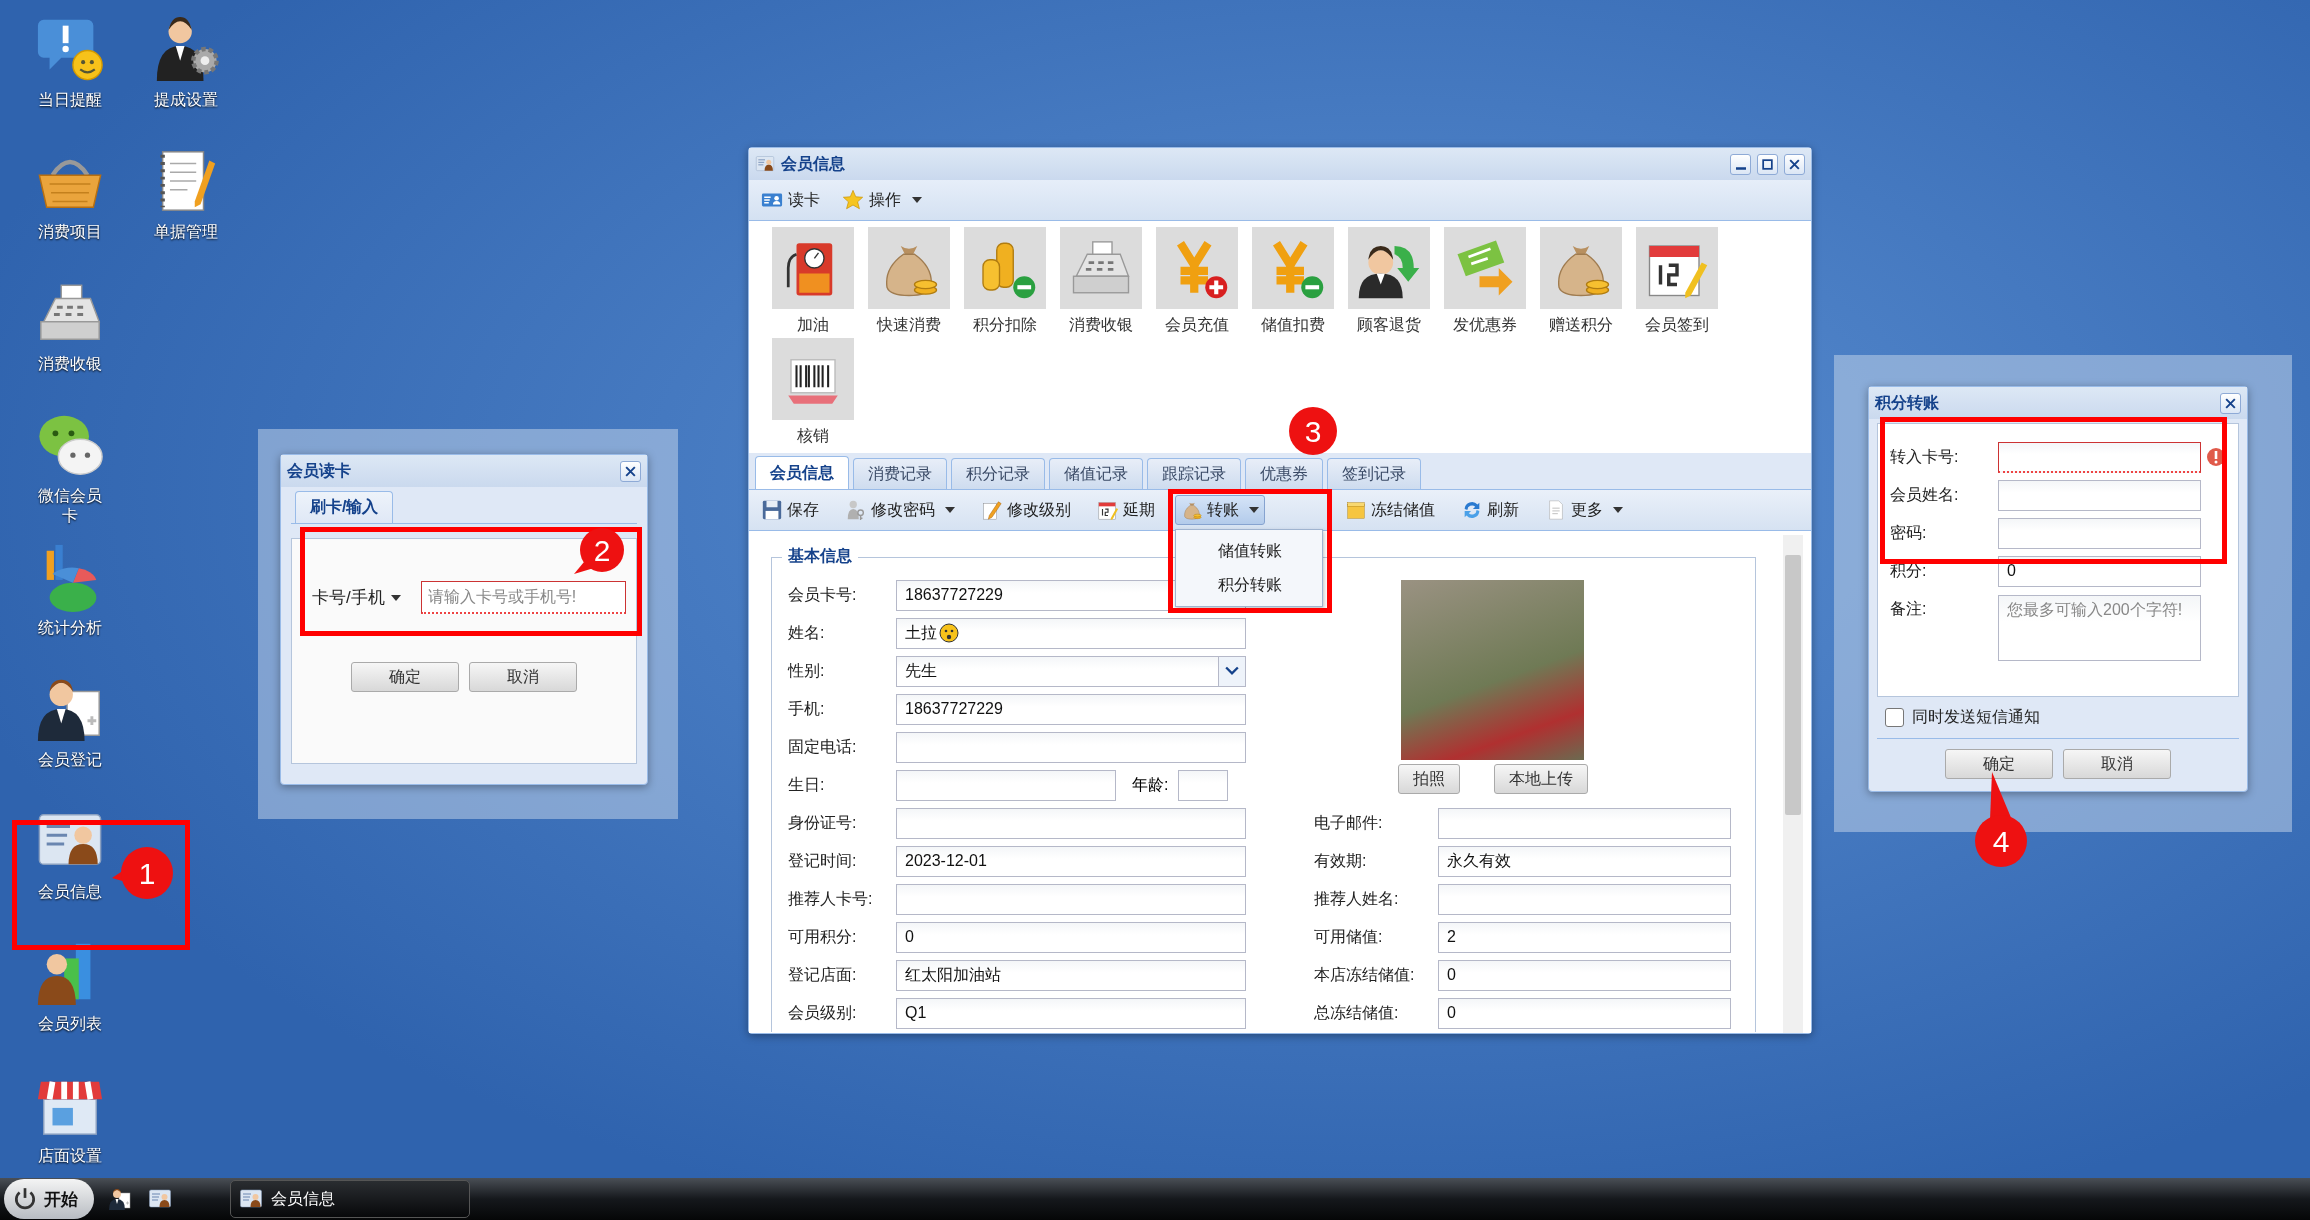 The height and width of the screenshot is (1220, 2310). What do you see at coordinates (70, 590) in the screenshot?
I see `desktop-shortcut: 统计分析` at bounding box center [70, 590].